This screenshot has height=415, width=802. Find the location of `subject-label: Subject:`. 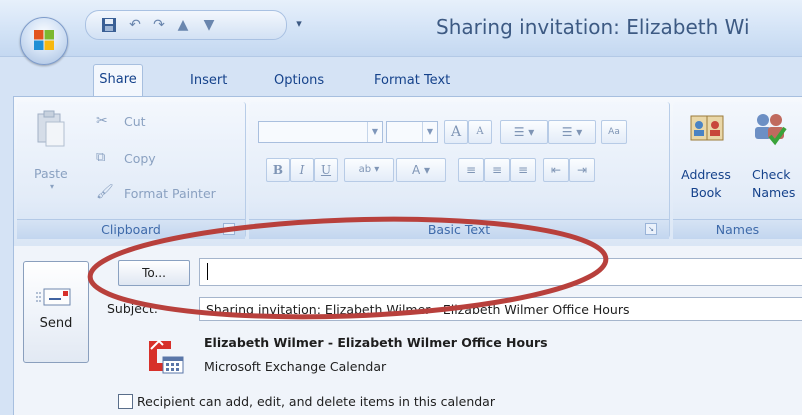

subject-label: Subject: is located at coordinates (132, 308).